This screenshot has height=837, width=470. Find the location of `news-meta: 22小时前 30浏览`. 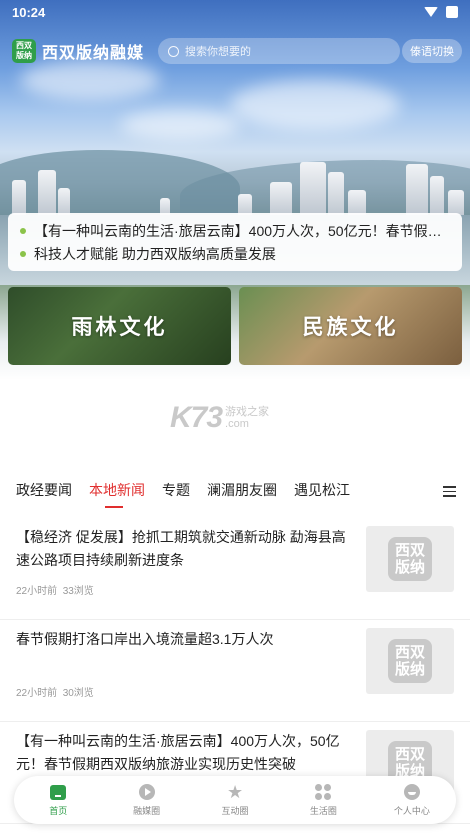

news-meta: 22小时前 30浏览 is located at coordinates (55, 691).